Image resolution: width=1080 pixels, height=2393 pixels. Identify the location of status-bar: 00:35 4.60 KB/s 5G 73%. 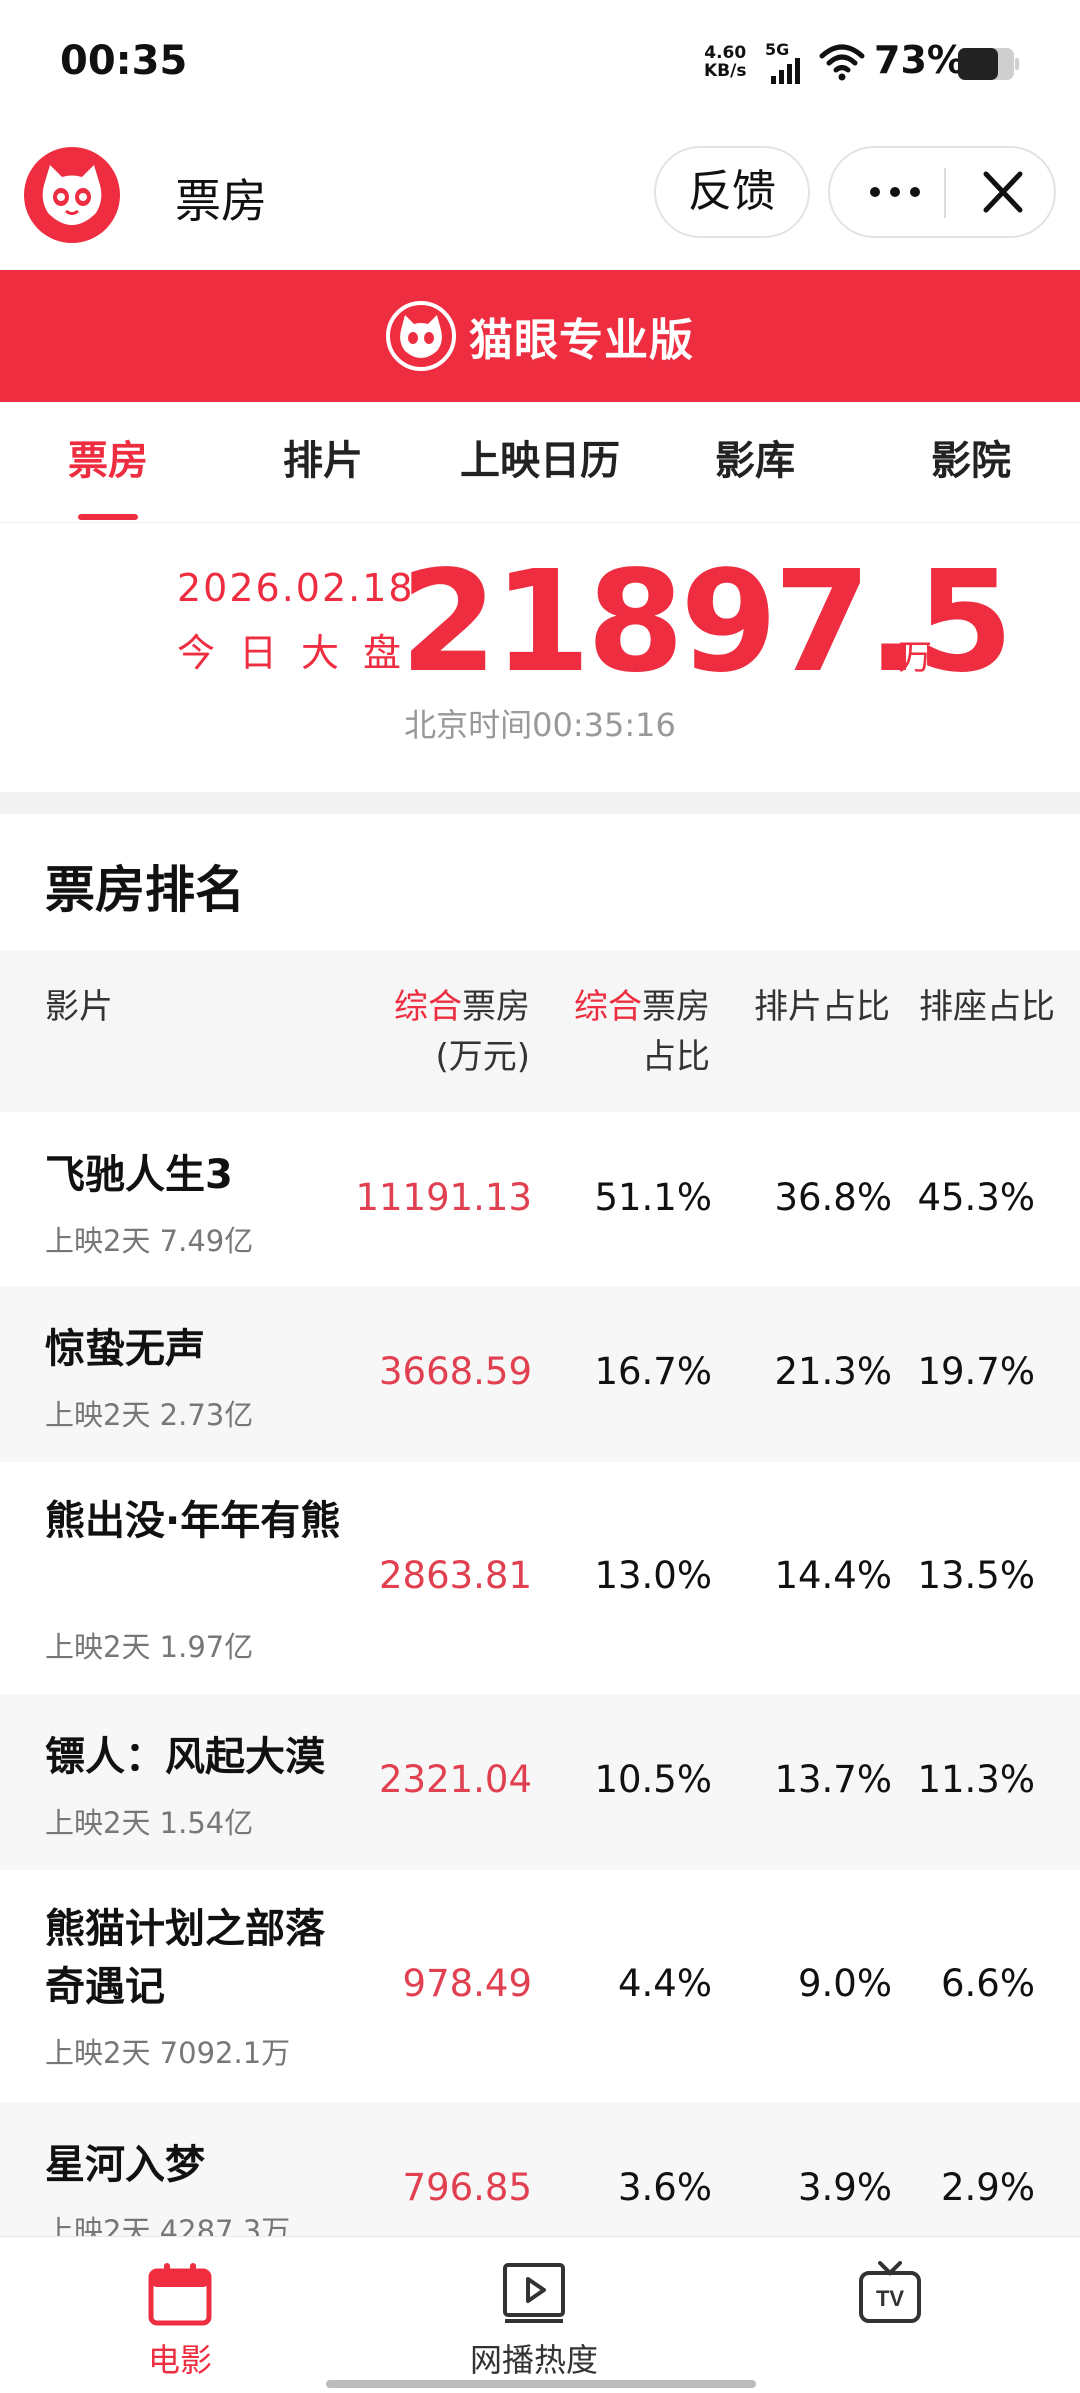
(540, 65).